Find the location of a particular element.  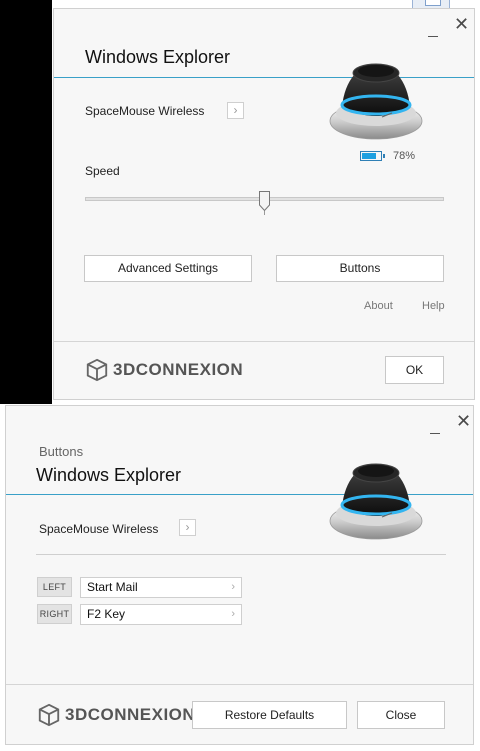

battery-icon is located at coordinates (372, 156).